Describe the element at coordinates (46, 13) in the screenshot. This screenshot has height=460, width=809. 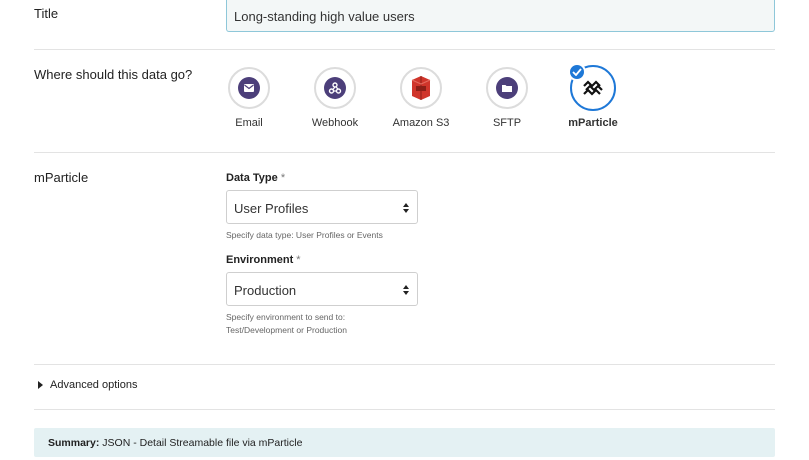
I see `title-label: Title` at that location.